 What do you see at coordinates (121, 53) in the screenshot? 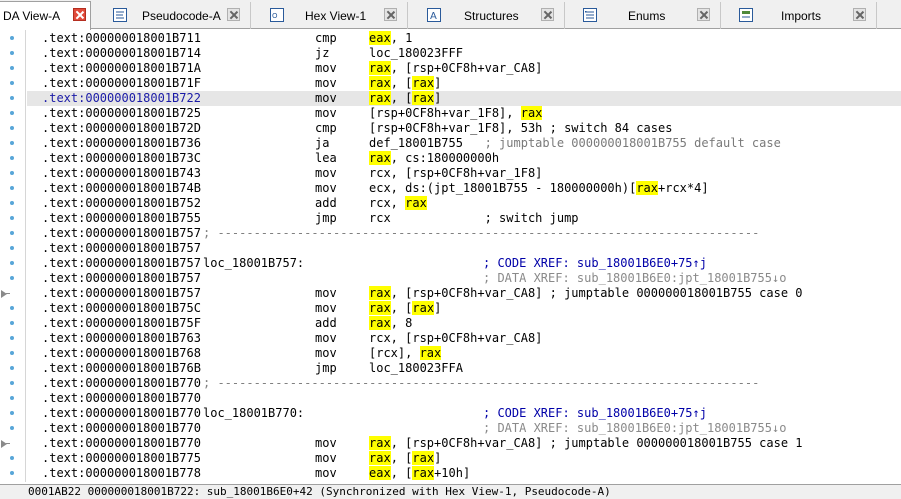
I see `line-address: .text:000000018001B714` at bounding box center [121, 53].